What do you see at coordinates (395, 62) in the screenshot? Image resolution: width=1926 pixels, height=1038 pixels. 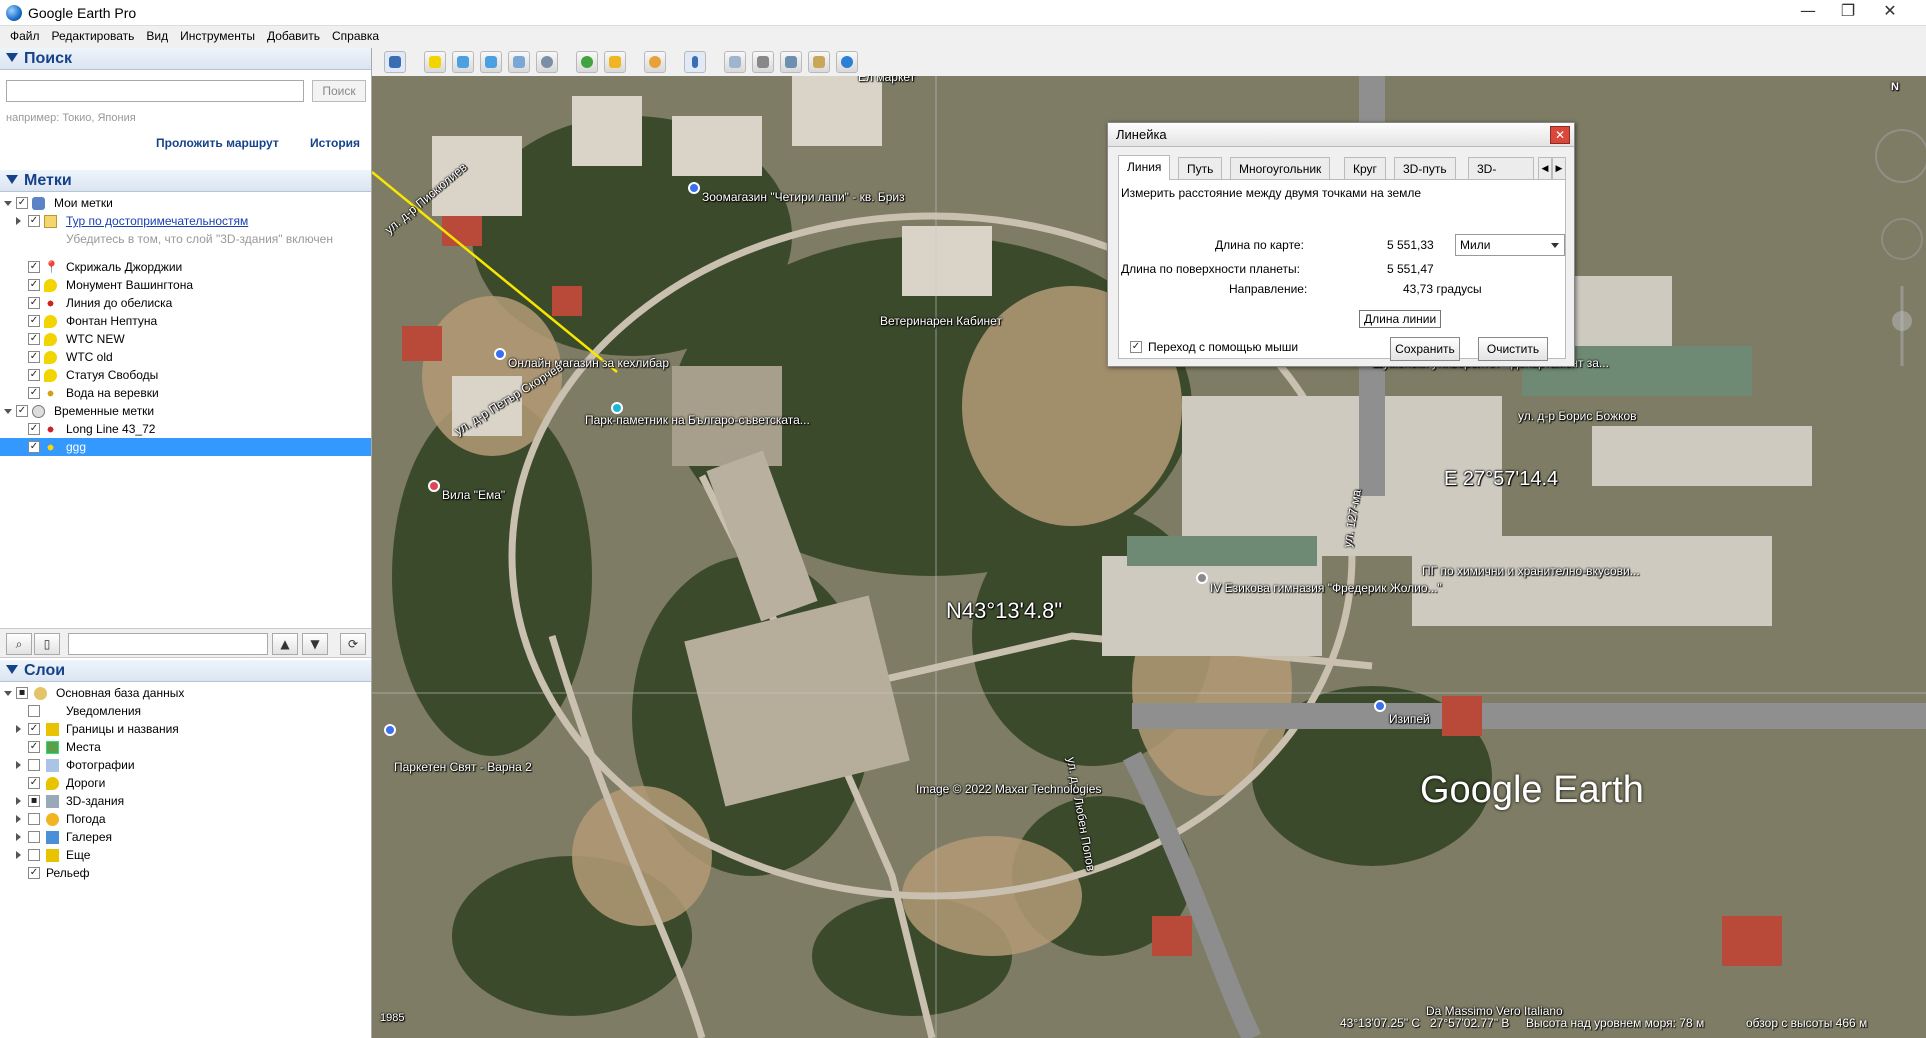 I see `sidebar-toggle-icon` at bounding box center [395, 62].